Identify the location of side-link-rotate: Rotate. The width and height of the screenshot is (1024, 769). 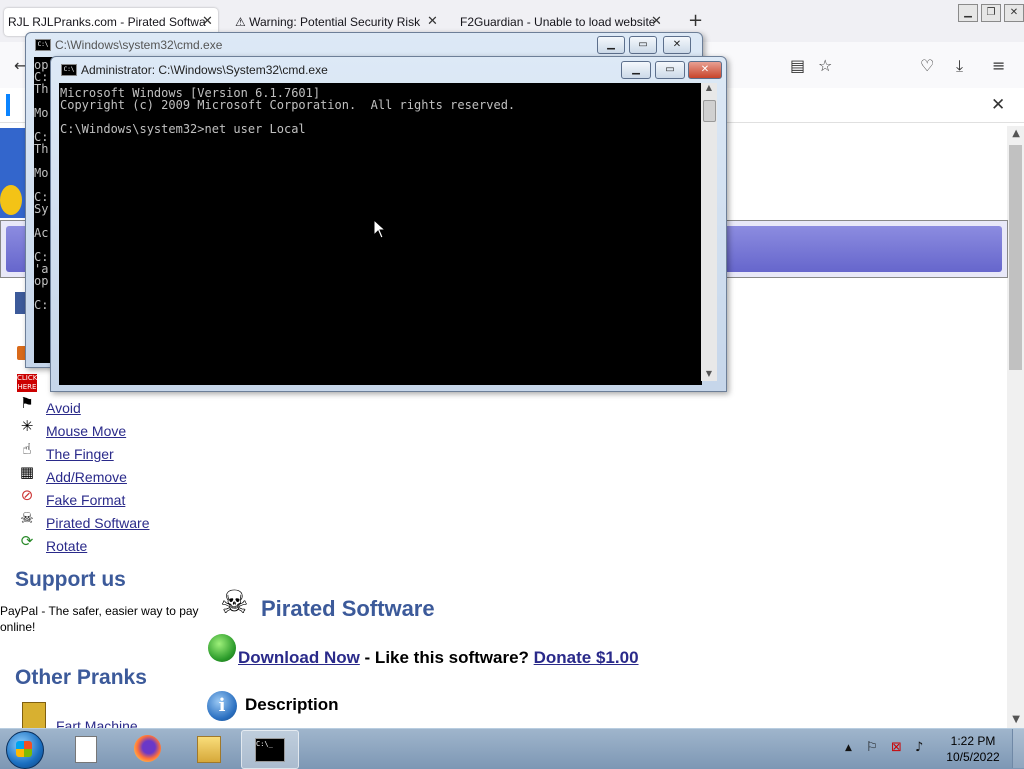
(66, 546).